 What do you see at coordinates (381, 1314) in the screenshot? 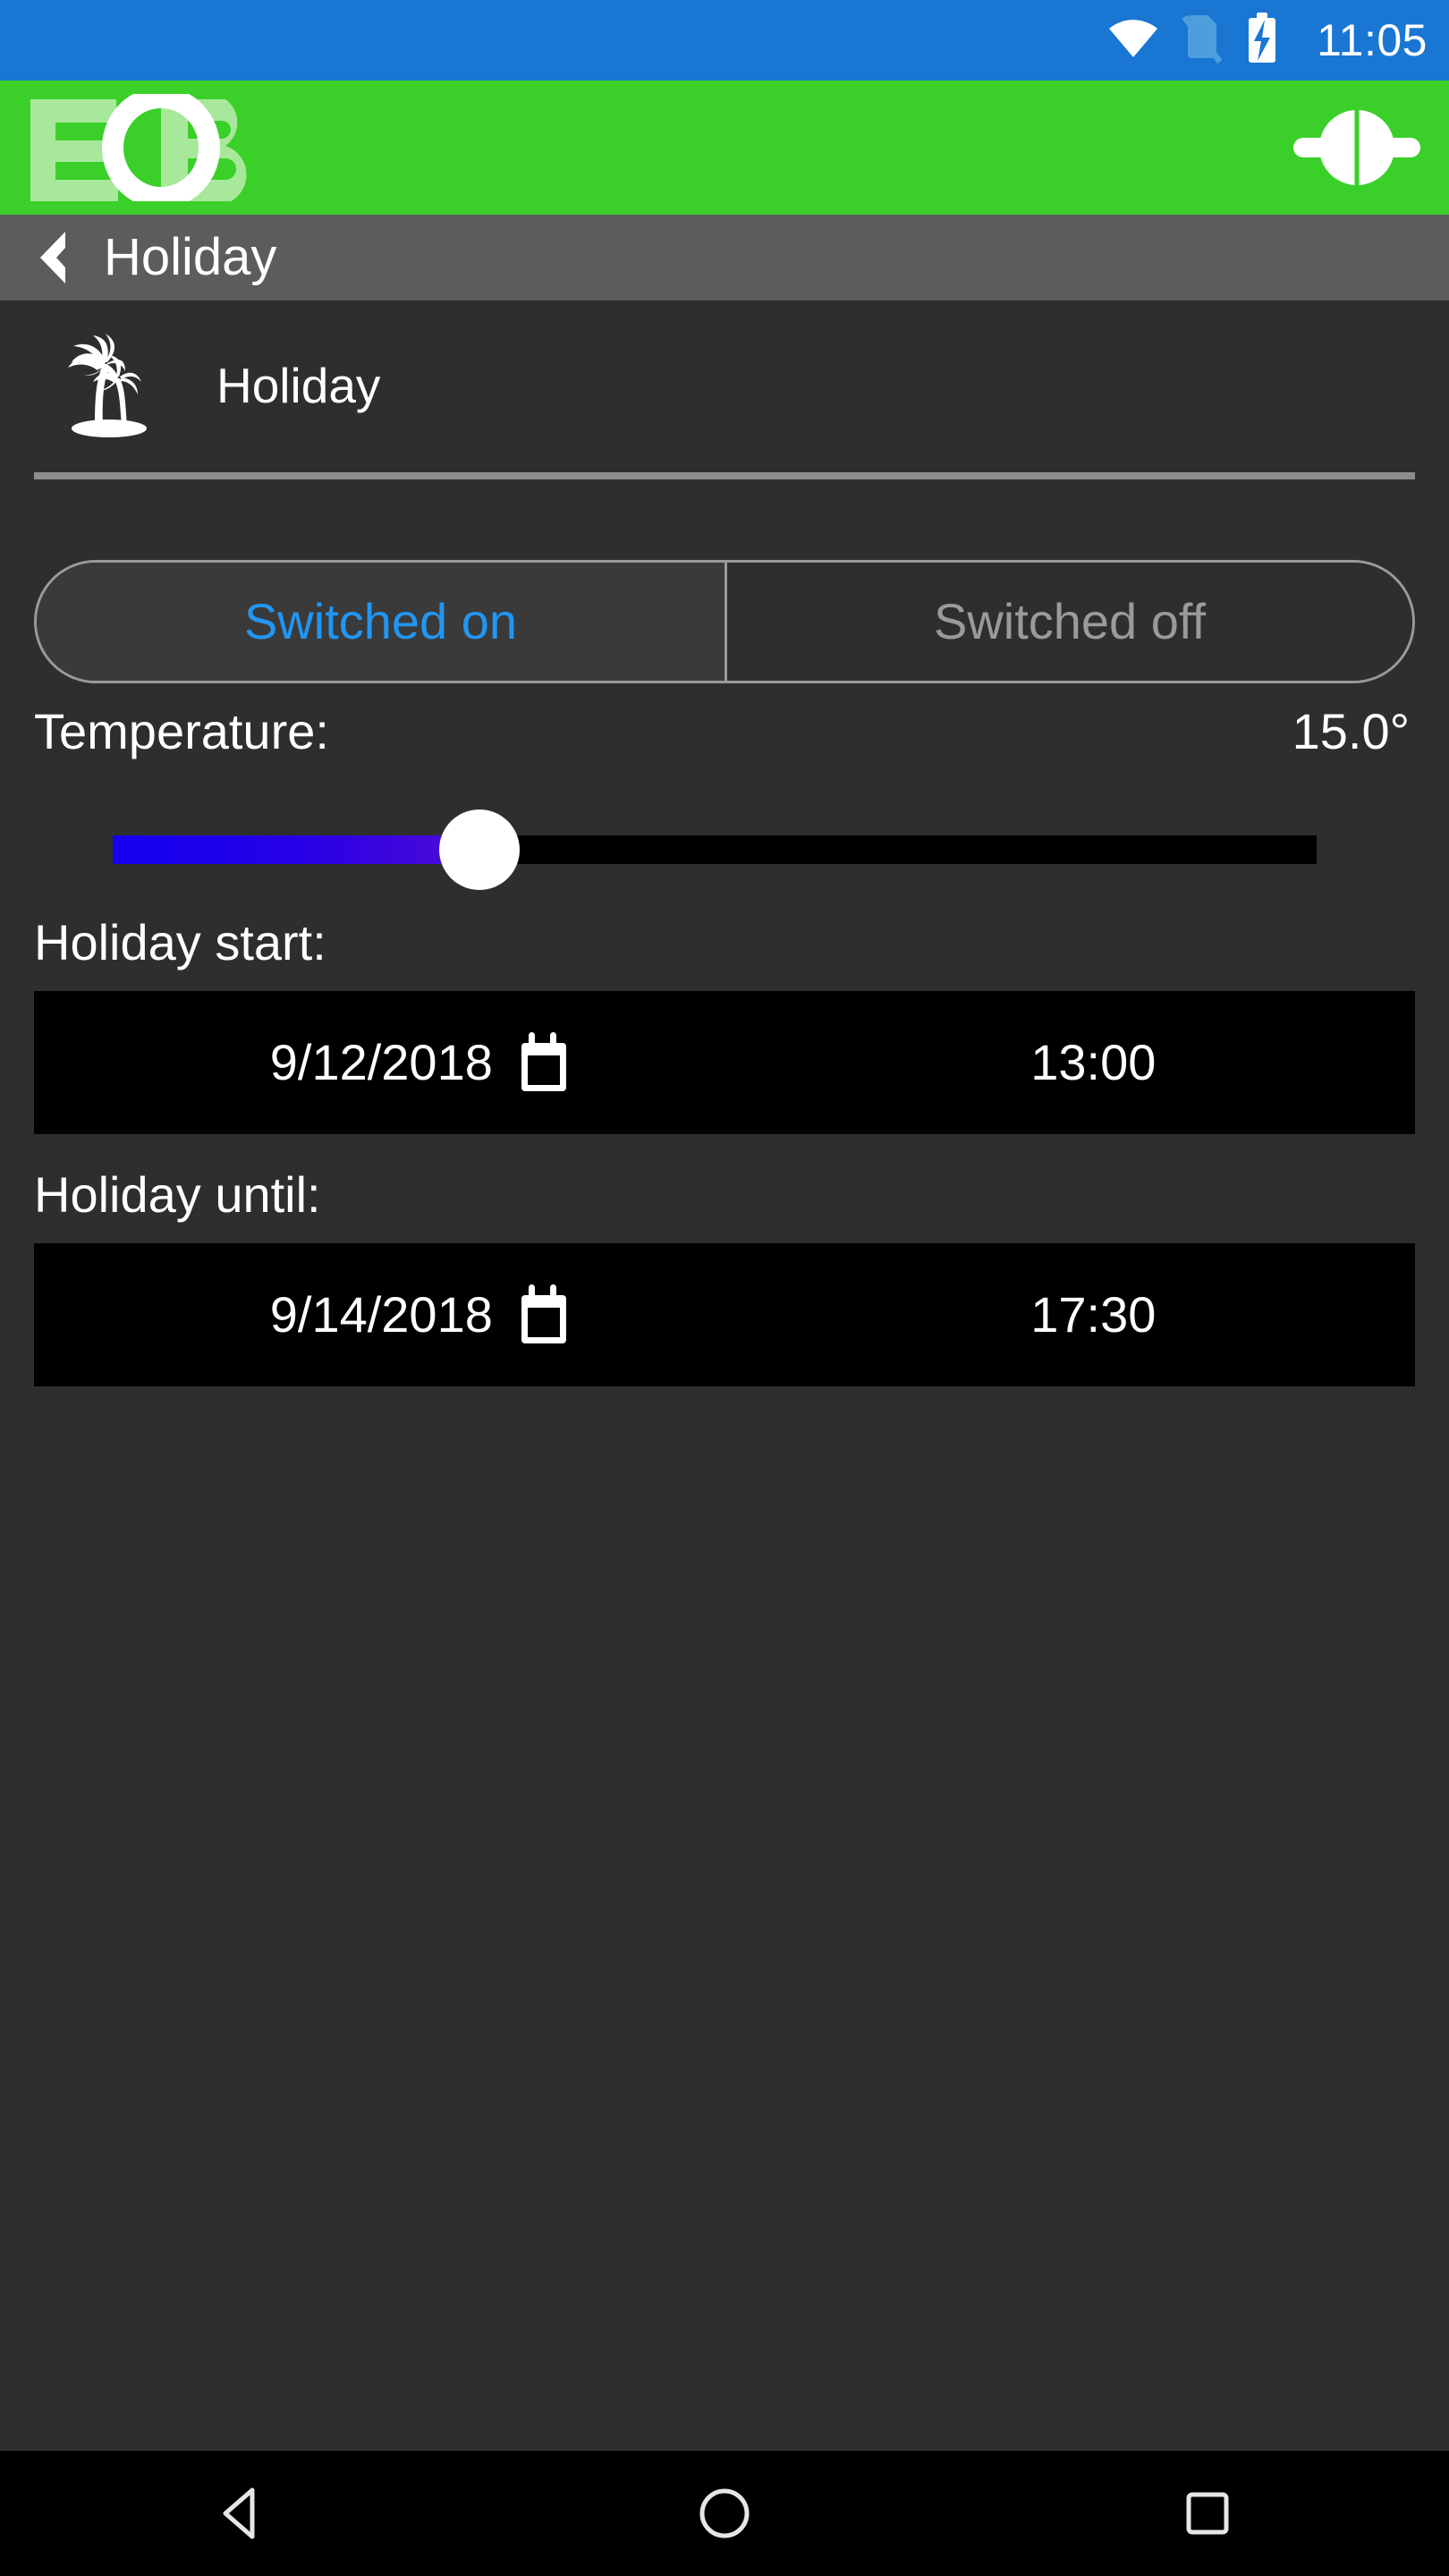
I see `holiday-until-date: 9/14/2018` at bounding box center [381, 1314].